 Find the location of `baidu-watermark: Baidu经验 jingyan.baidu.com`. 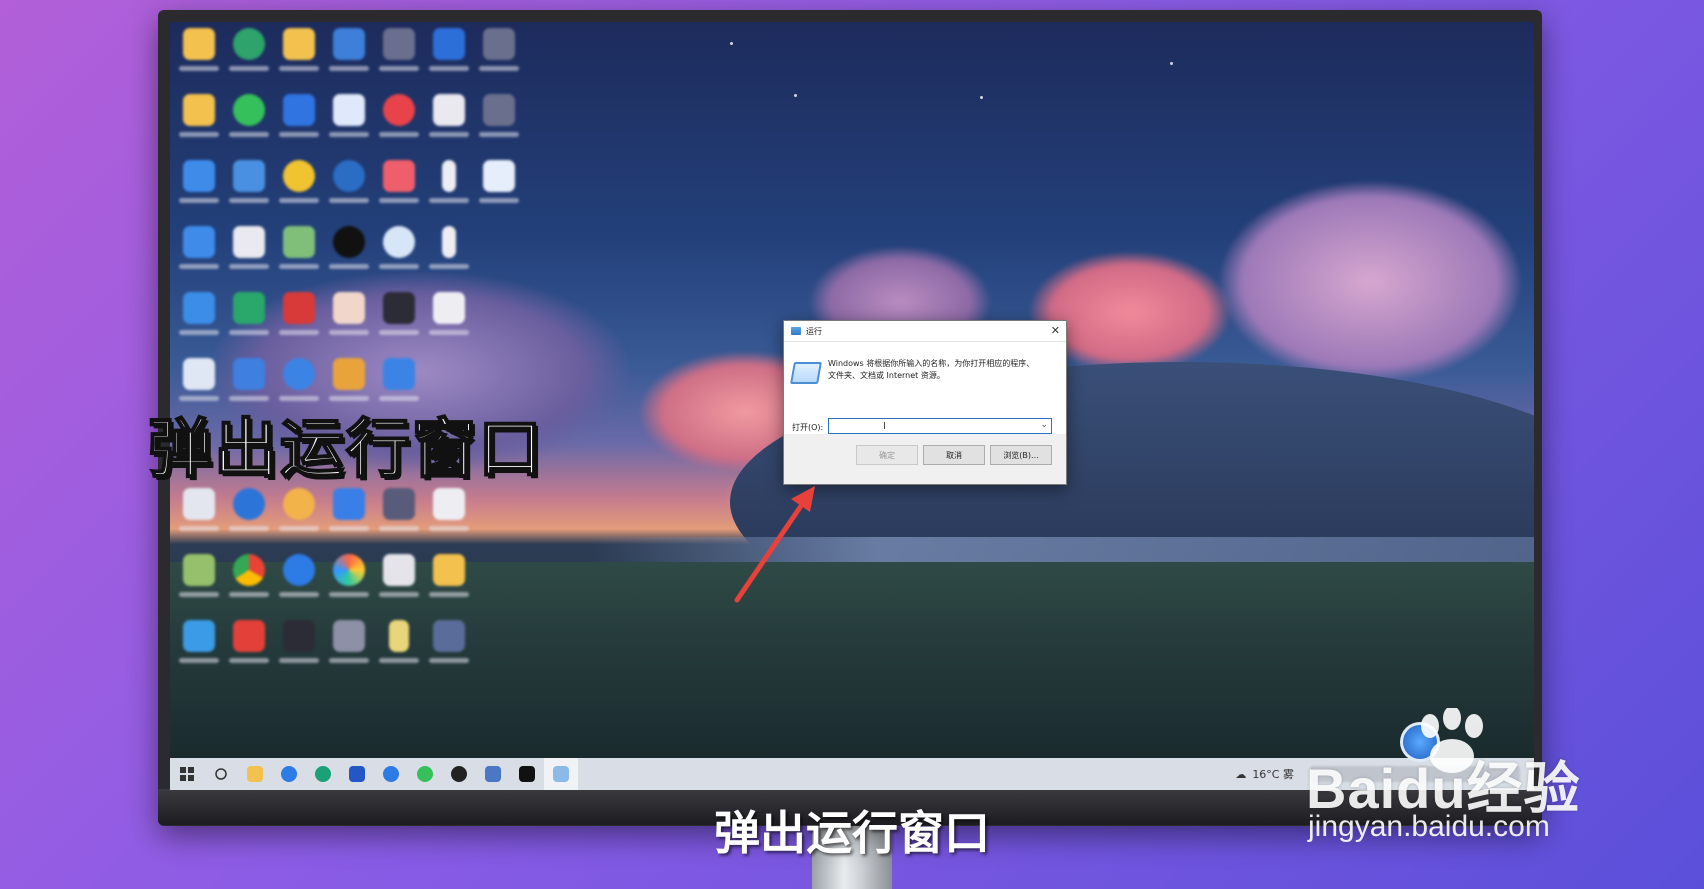

baidu-watermark: Baidu经验 jingyan.baidu.com is located at coordinates (1443, 793).